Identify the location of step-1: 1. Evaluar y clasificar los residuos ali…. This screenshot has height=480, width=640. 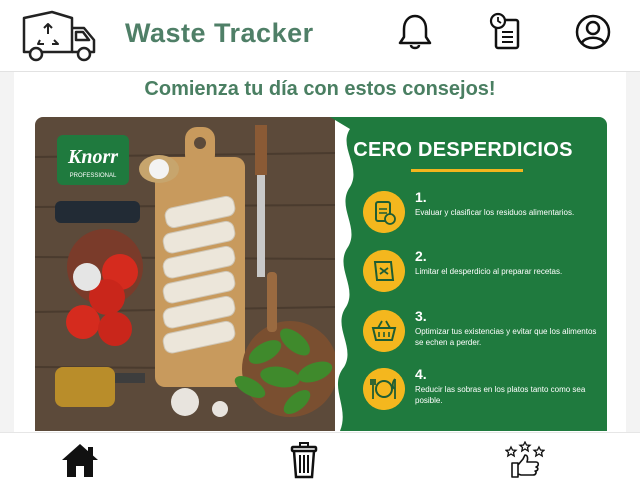
(483, 213).